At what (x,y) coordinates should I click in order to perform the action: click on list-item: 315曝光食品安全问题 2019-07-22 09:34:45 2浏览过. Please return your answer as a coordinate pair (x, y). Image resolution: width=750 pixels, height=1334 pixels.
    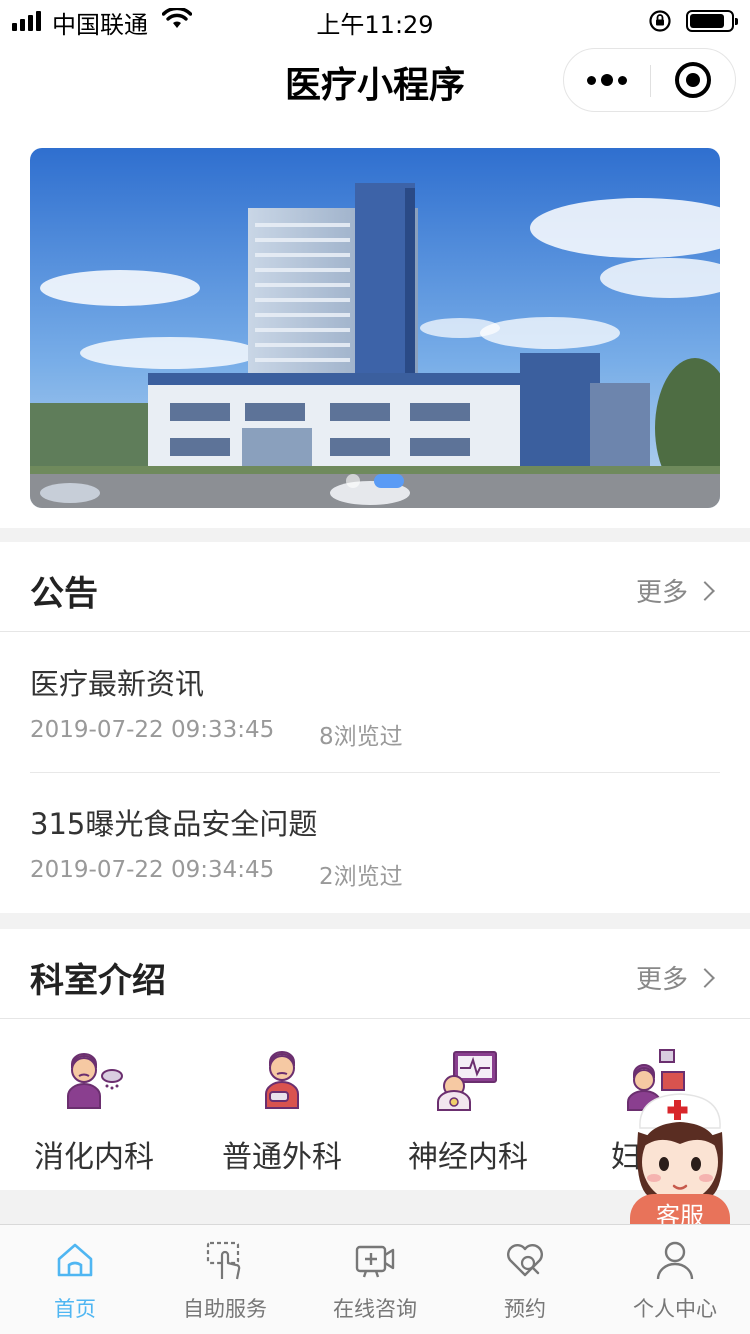
    Looking at the image, I should click on (375, 843).